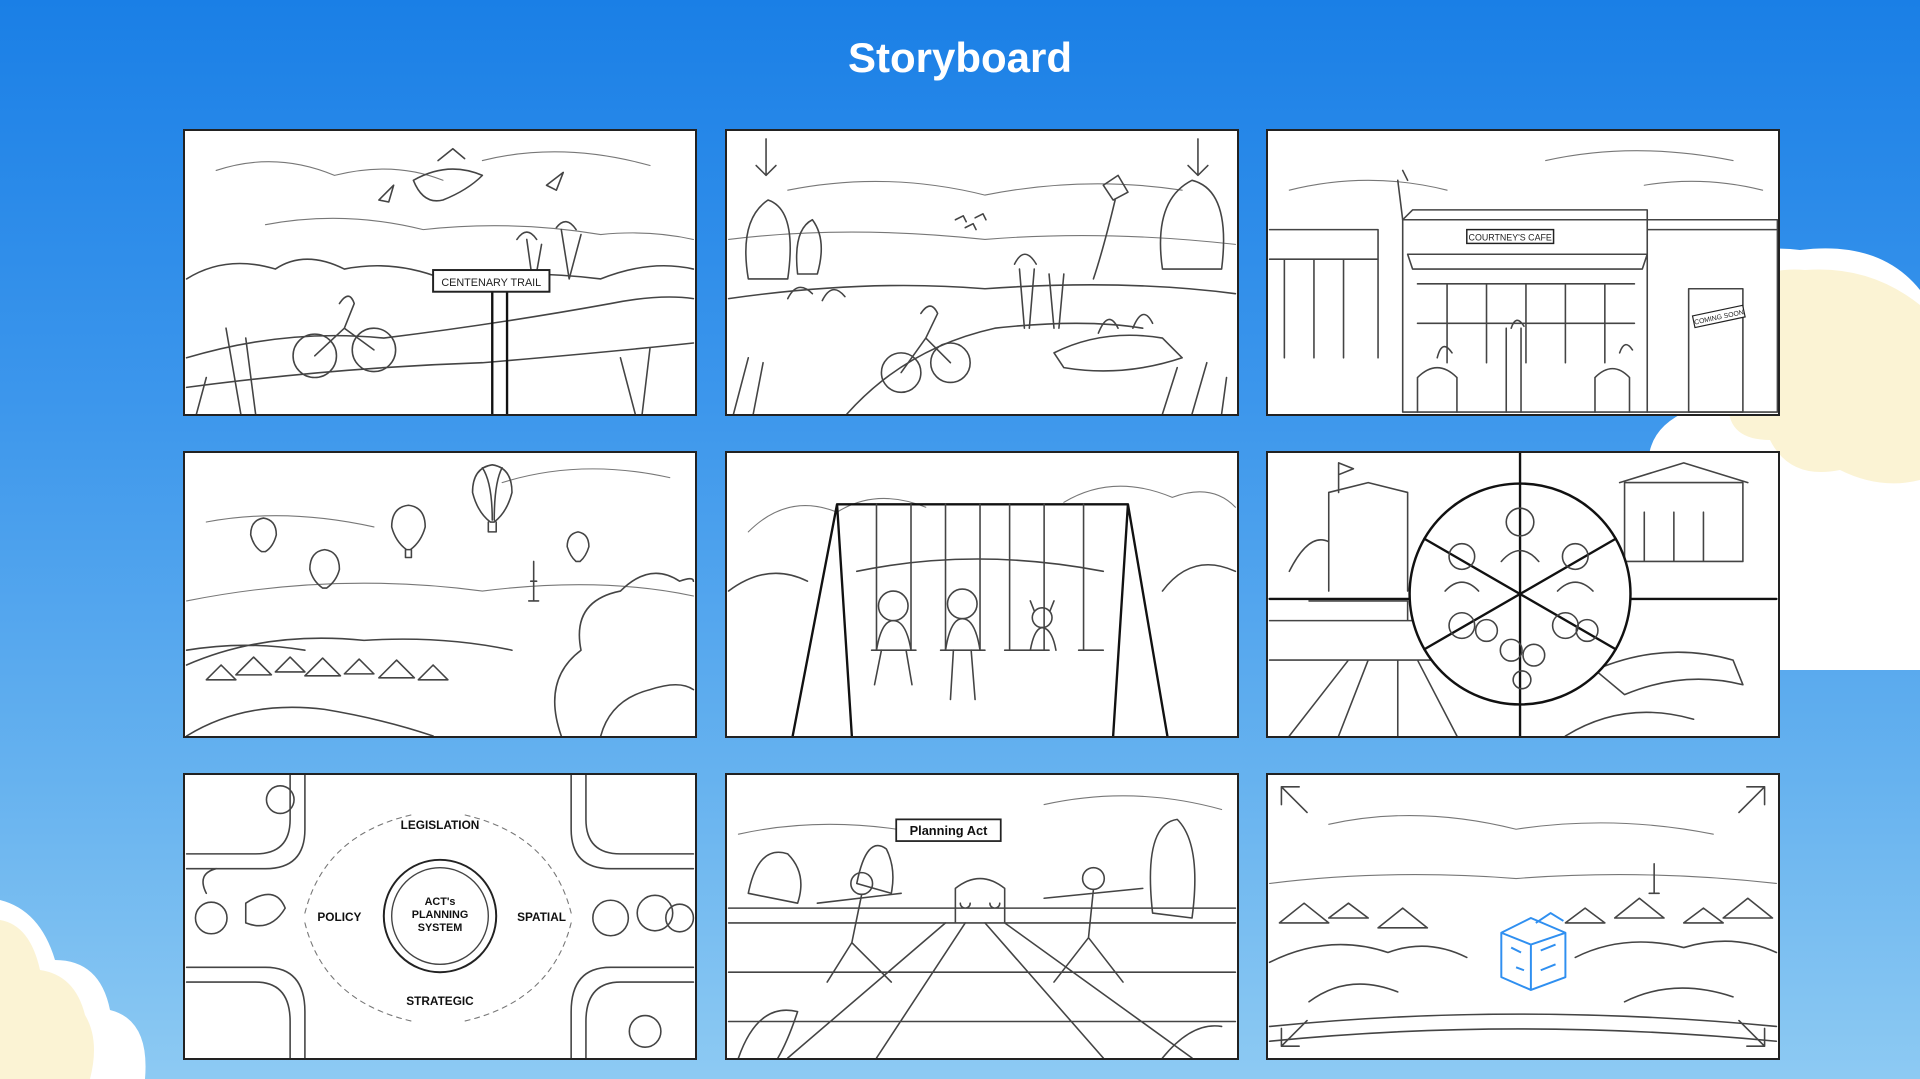 The width and height of the screenshot is (1920, 1079). What do you see at coordinates (440, 1001) in the screenshot?
I see `strategic-label: STRATEGIC` at bounding box center [440, 1001].